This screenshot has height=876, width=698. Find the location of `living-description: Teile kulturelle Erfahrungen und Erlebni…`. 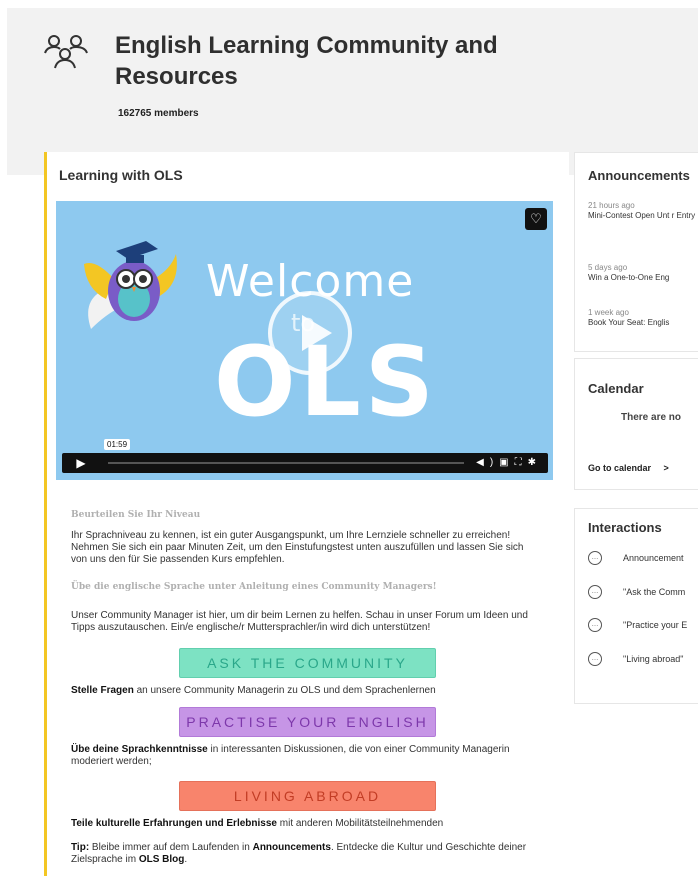

living-description: Teile kulturelle Erfahrungen und Erlebni… is located at coordinates (257, 823).